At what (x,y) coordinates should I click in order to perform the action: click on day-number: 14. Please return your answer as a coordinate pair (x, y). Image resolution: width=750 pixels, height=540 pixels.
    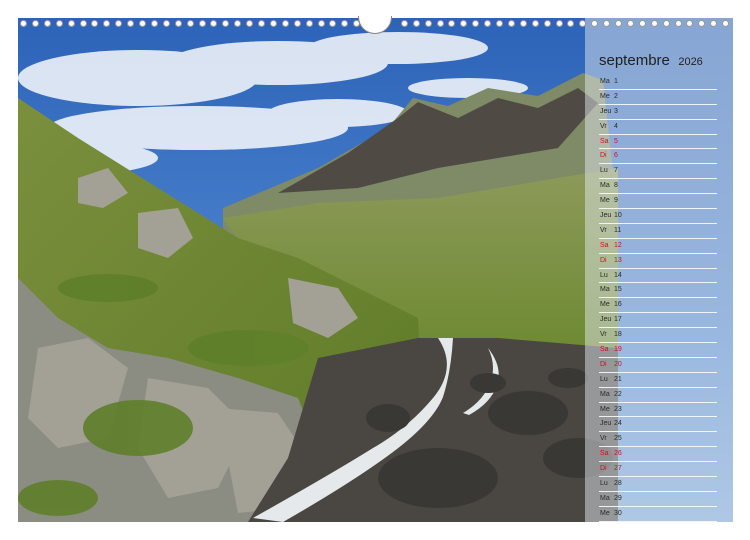
    Looking at the image, I should click on (618, 275).